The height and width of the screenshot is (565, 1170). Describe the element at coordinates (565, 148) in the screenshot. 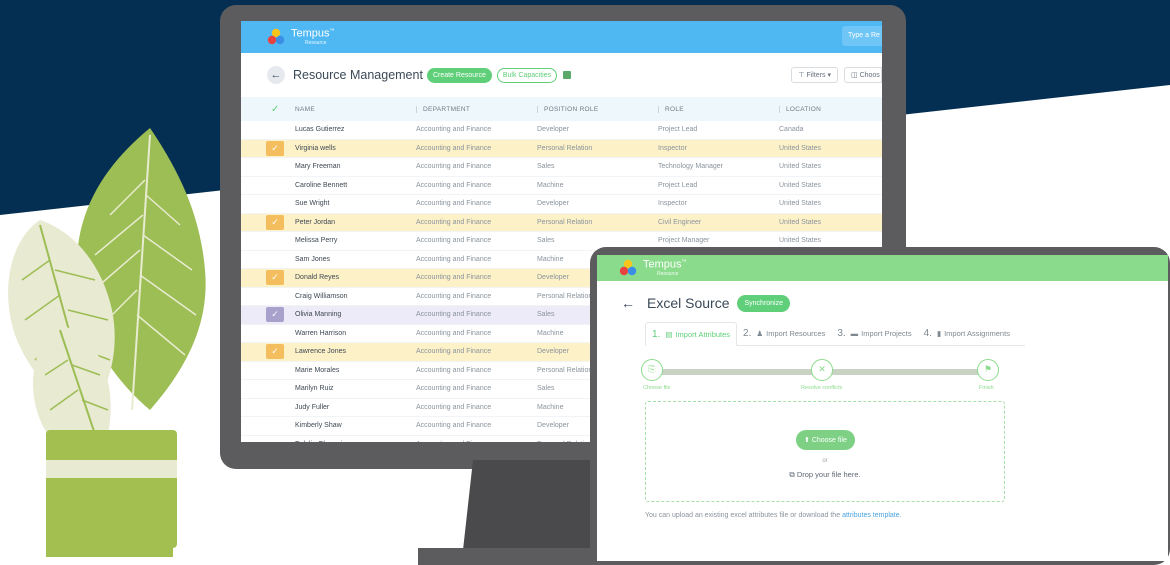

I see `cell-position-role: Personal Relation` at that location.